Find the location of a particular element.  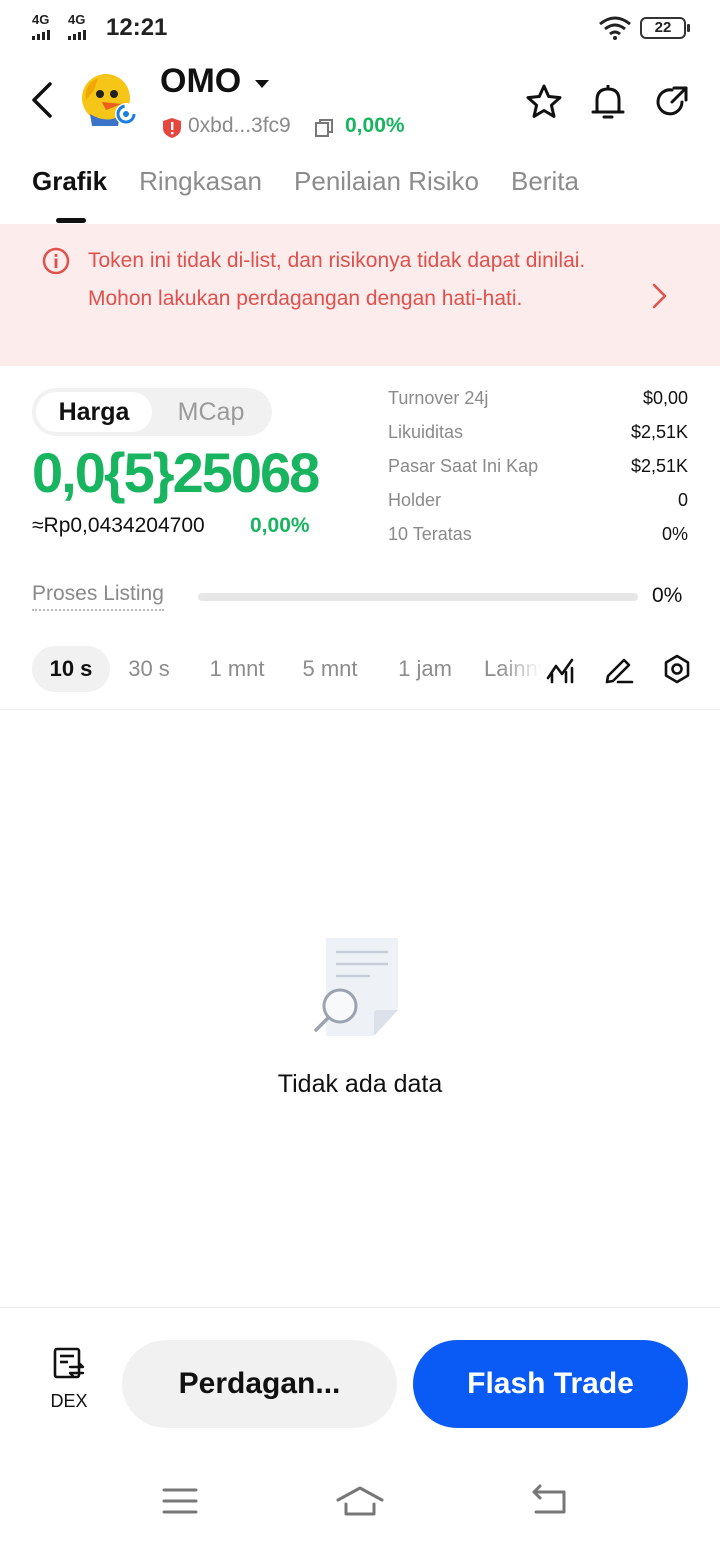

stat-label: Likuiditas is located at coordinates (426, 432).